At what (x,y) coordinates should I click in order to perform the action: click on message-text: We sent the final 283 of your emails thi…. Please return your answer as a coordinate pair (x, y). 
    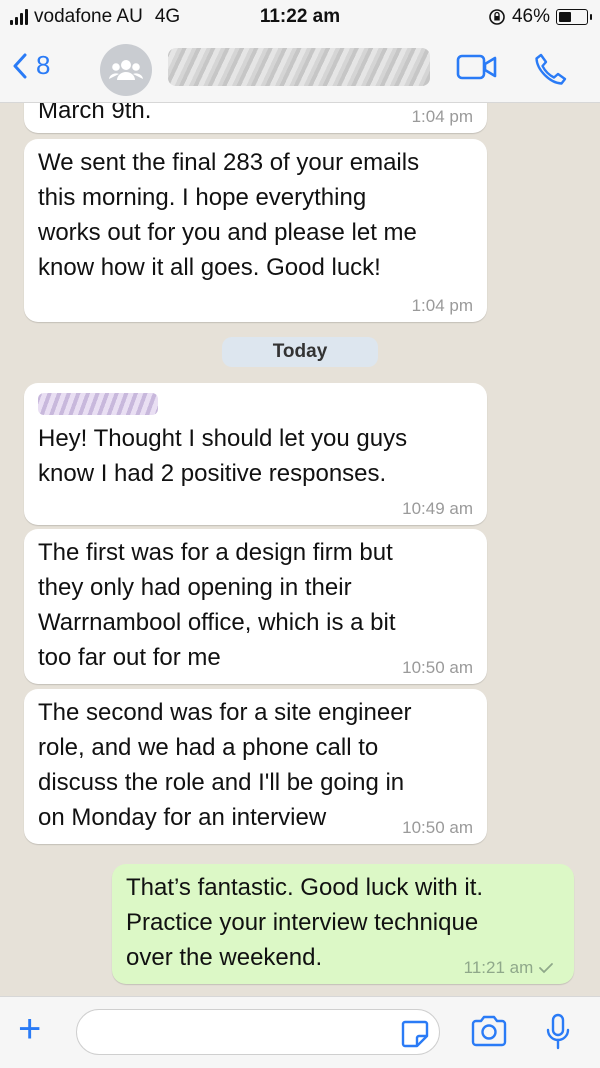
    Looking at the image, I should click on (229, 215).